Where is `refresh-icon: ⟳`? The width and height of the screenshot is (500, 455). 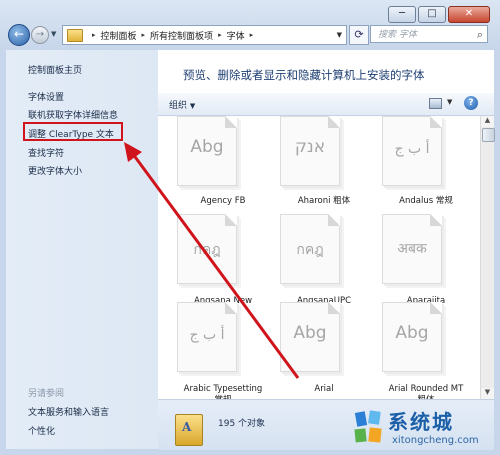
refresh-icon: ⟳ is located at coordinates (359, 34).